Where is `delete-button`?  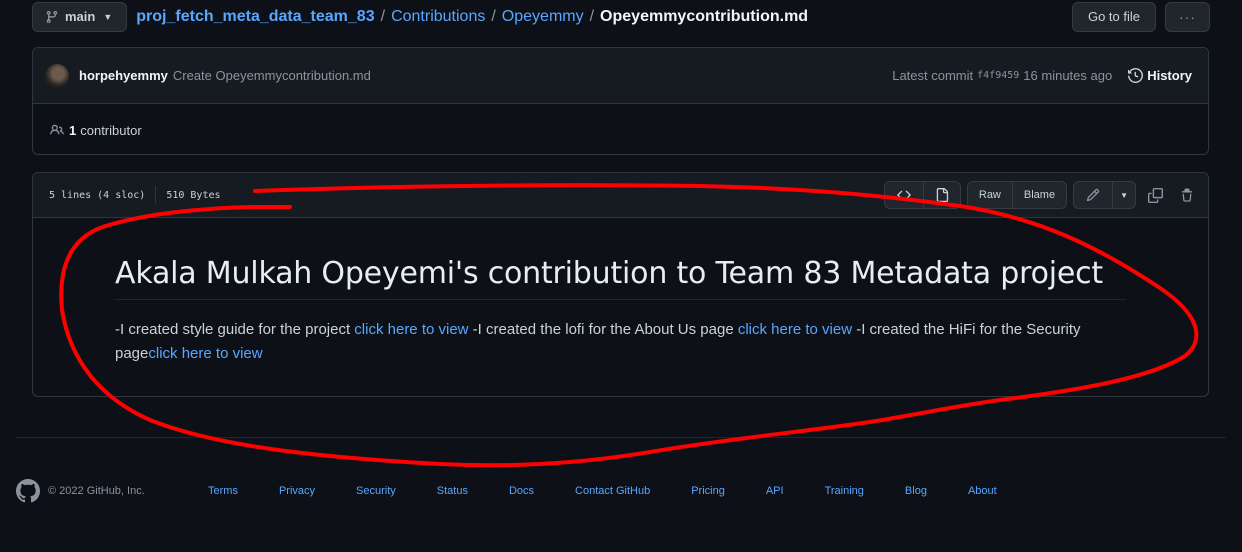
delete-button is located at coordinates (1187, 195).